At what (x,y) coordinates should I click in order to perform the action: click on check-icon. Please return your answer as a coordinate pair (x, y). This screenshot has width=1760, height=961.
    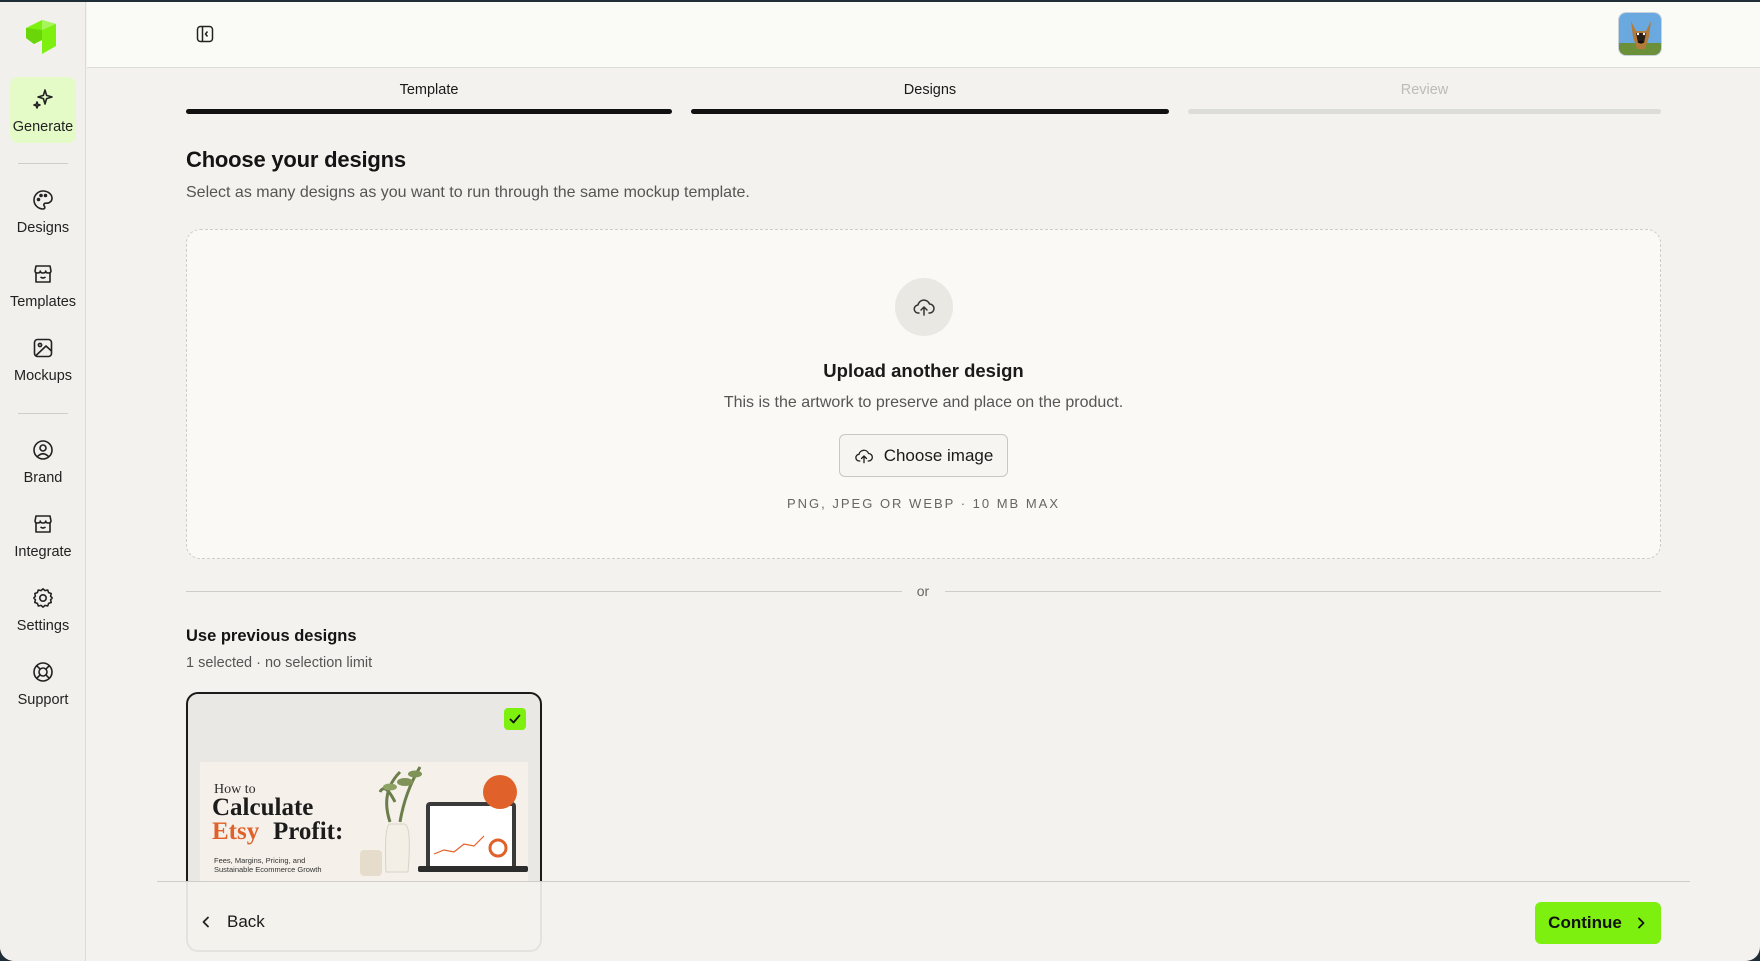
    Looking at the image, I should click on (515, 719).